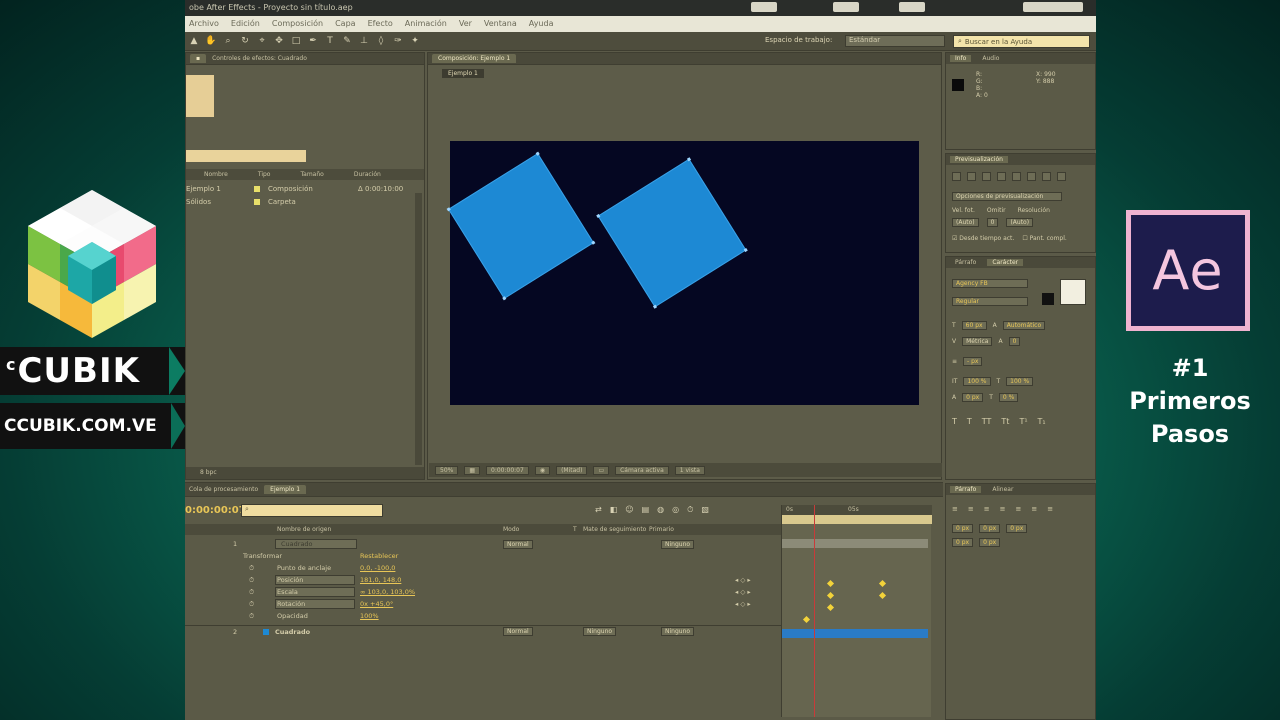 Image resolution: width=1280 pixels, height=720 pixels. What do you see at coordinates (379, 556) in the screenshot?
I see `transform-reset-link: Restablecer` at bounding box center [379, 556].